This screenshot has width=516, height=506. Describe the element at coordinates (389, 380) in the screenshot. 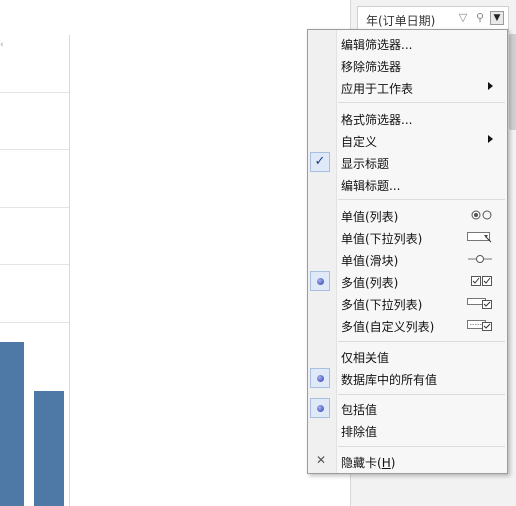

I see `menu-item-label: 数据库中的所有值` at that location.